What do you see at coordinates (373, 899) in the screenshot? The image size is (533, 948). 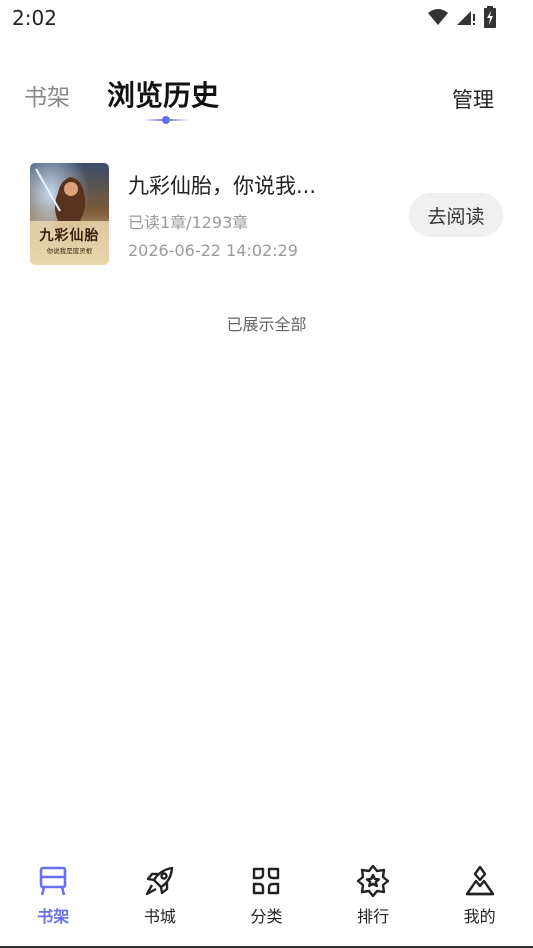 I see `nav-item-ranking: 排行` at bounding box center [373, 899].